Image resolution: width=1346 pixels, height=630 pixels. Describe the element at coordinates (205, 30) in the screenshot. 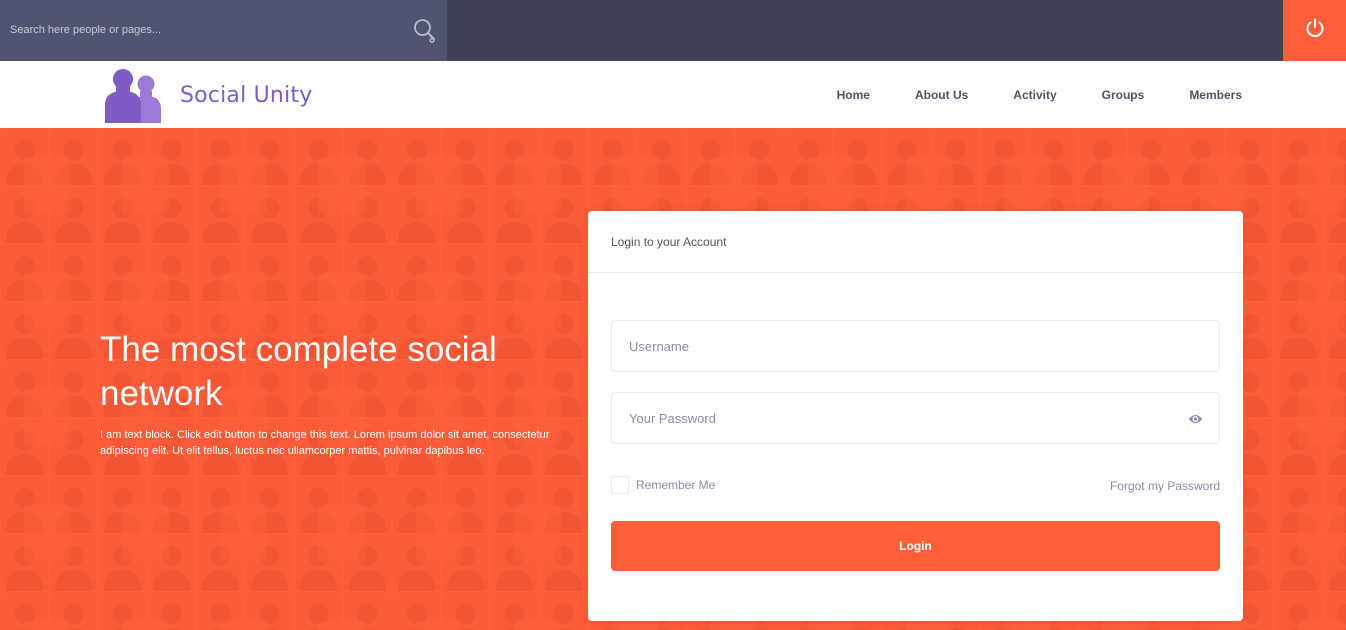

I see `search-input` at that location.